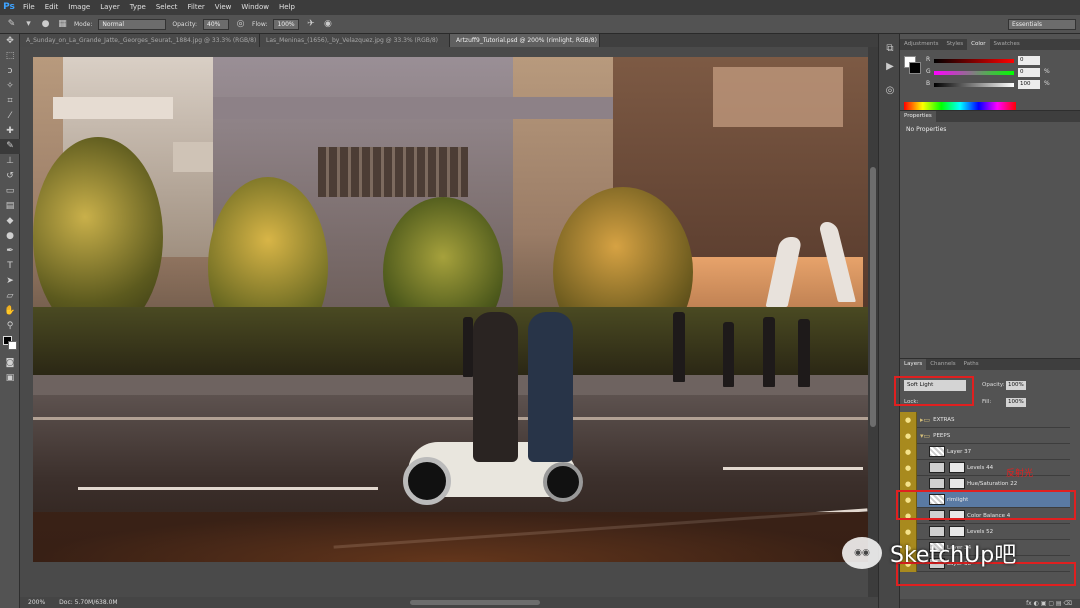 This screenshot has height=608, width=1080. I want to click on actions-panel-icon: ▶, so click(890, 67).